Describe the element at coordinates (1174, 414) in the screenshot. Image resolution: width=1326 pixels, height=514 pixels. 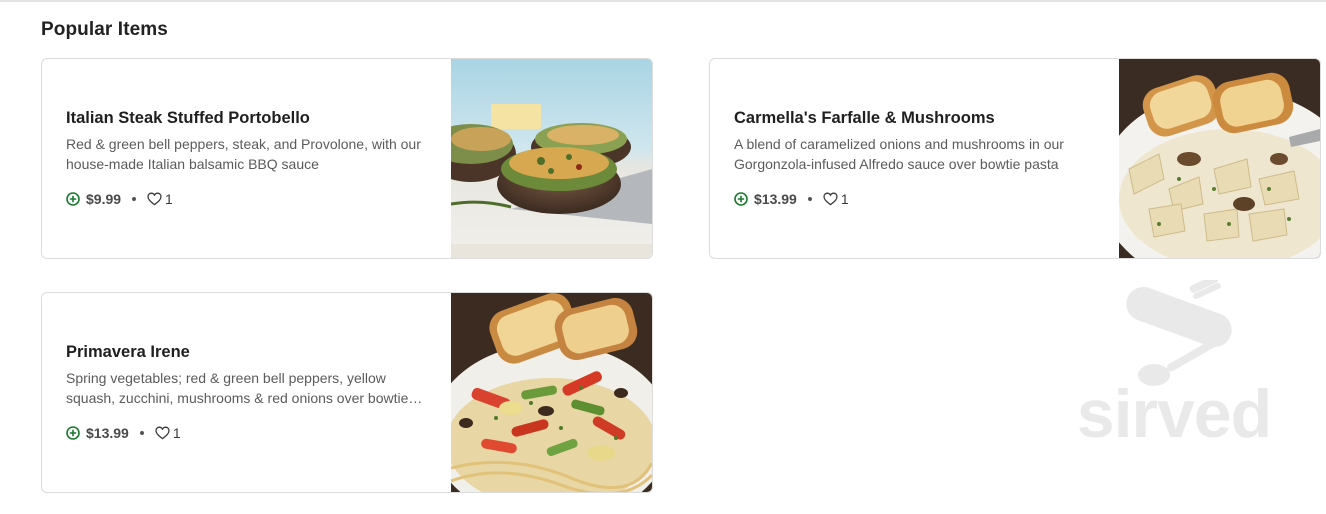
I see `watermark-text: sirved` at that location.